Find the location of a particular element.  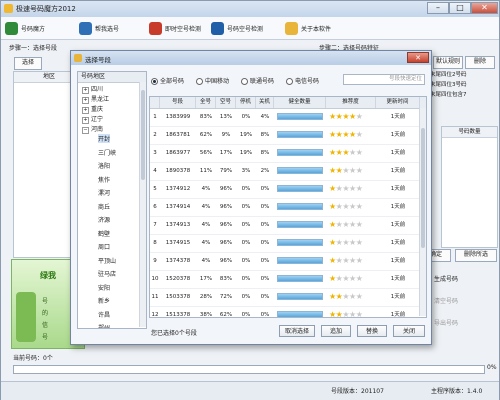

region-tree-header: 号码地区 is located at coordinates (112, 77).